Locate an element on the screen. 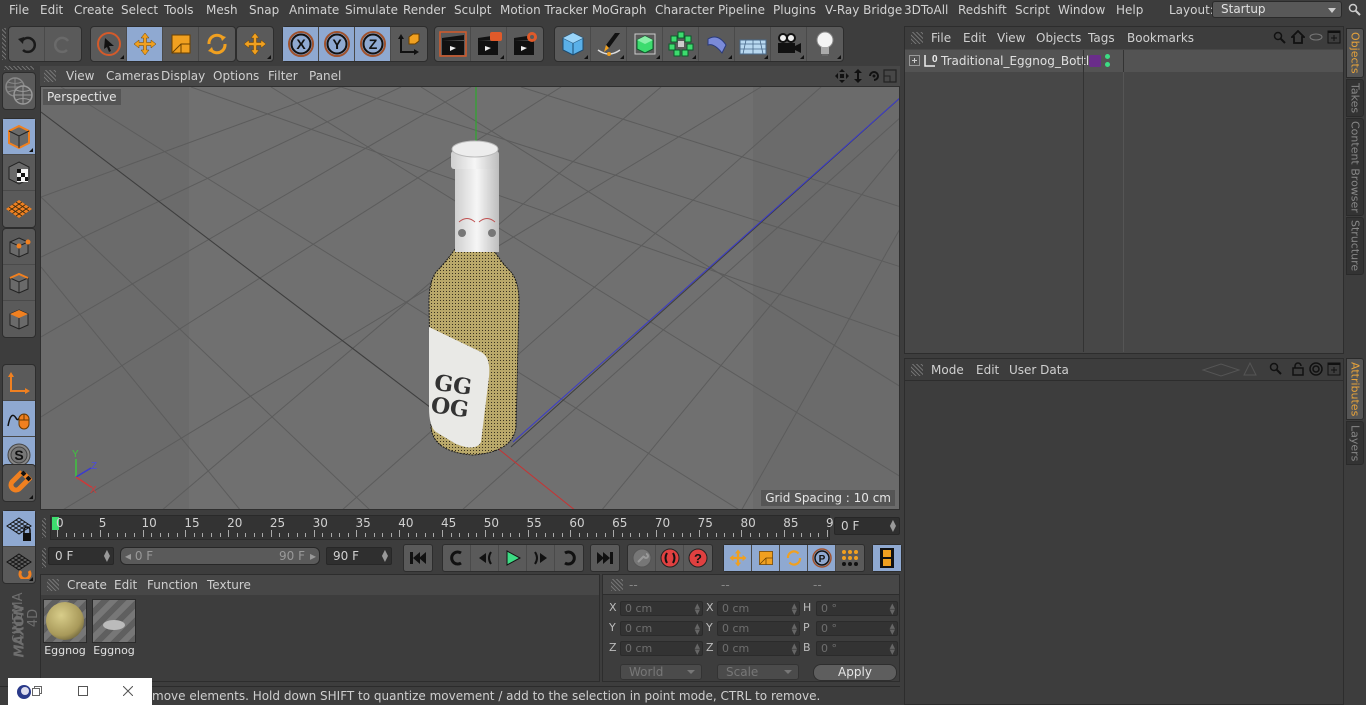  previous-key-button is located at coordinates (457, 558).